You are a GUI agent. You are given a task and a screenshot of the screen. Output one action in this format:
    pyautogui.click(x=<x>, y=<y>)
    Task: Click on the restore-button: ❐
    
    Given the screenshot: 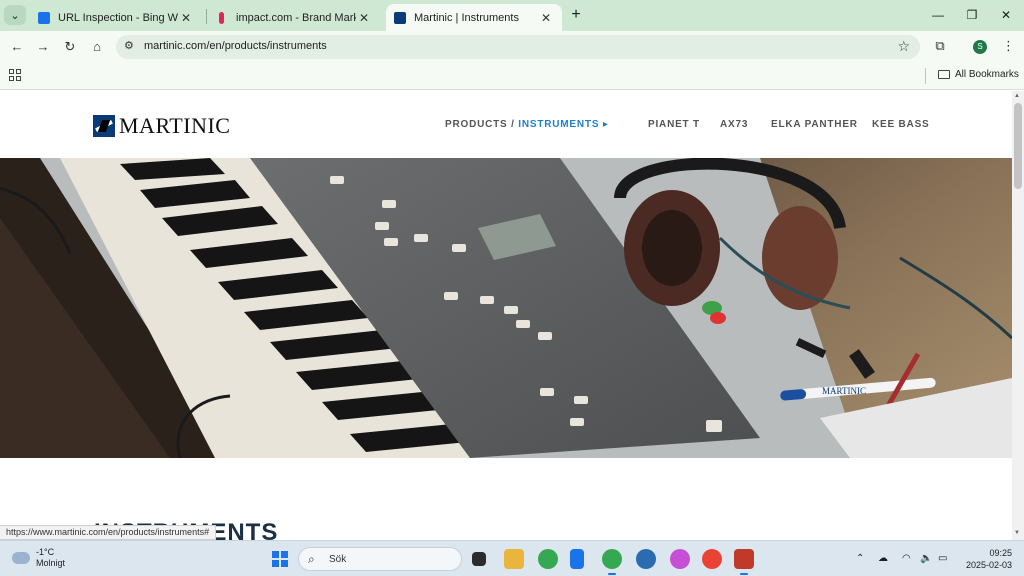 What is the action you would take?
    pyautogui.click(x=972, y=15)
    